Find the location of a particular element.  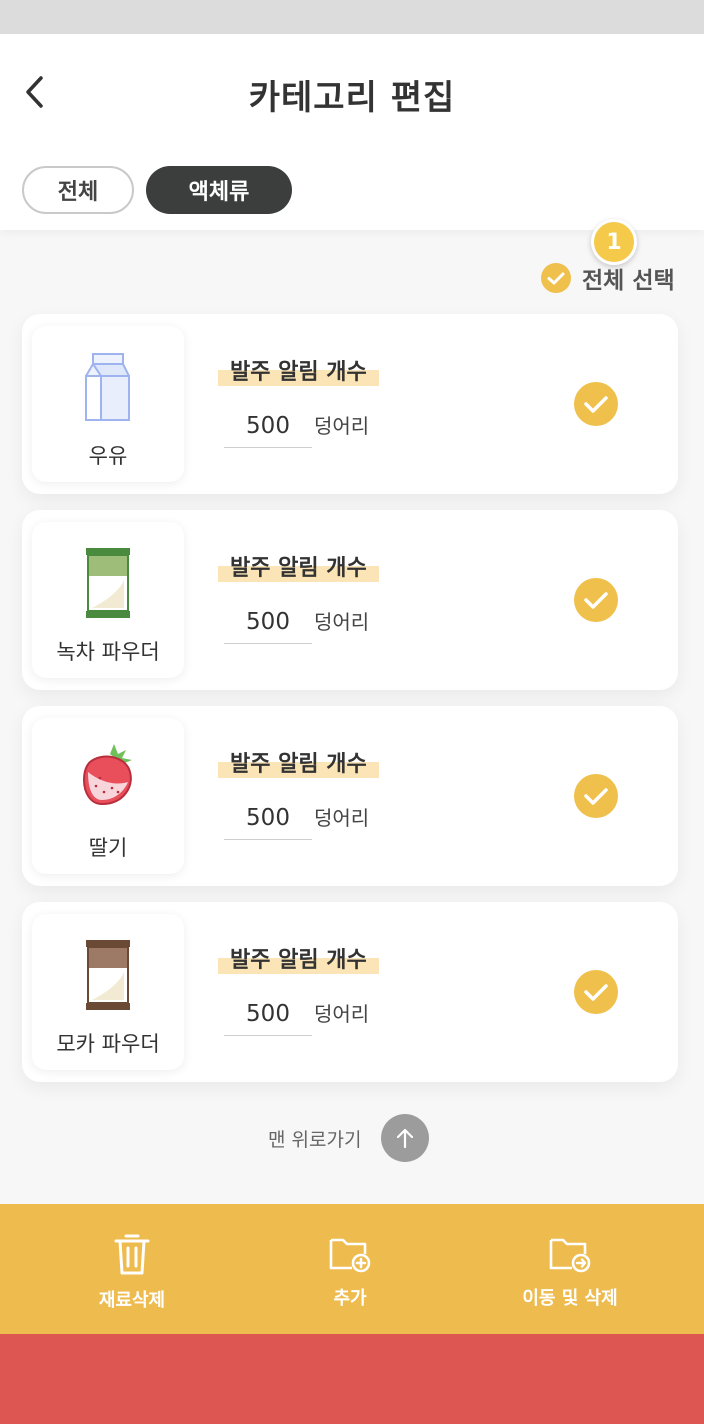

select-all-toggle: 전체 선택 is located at coordinates (607, 278).